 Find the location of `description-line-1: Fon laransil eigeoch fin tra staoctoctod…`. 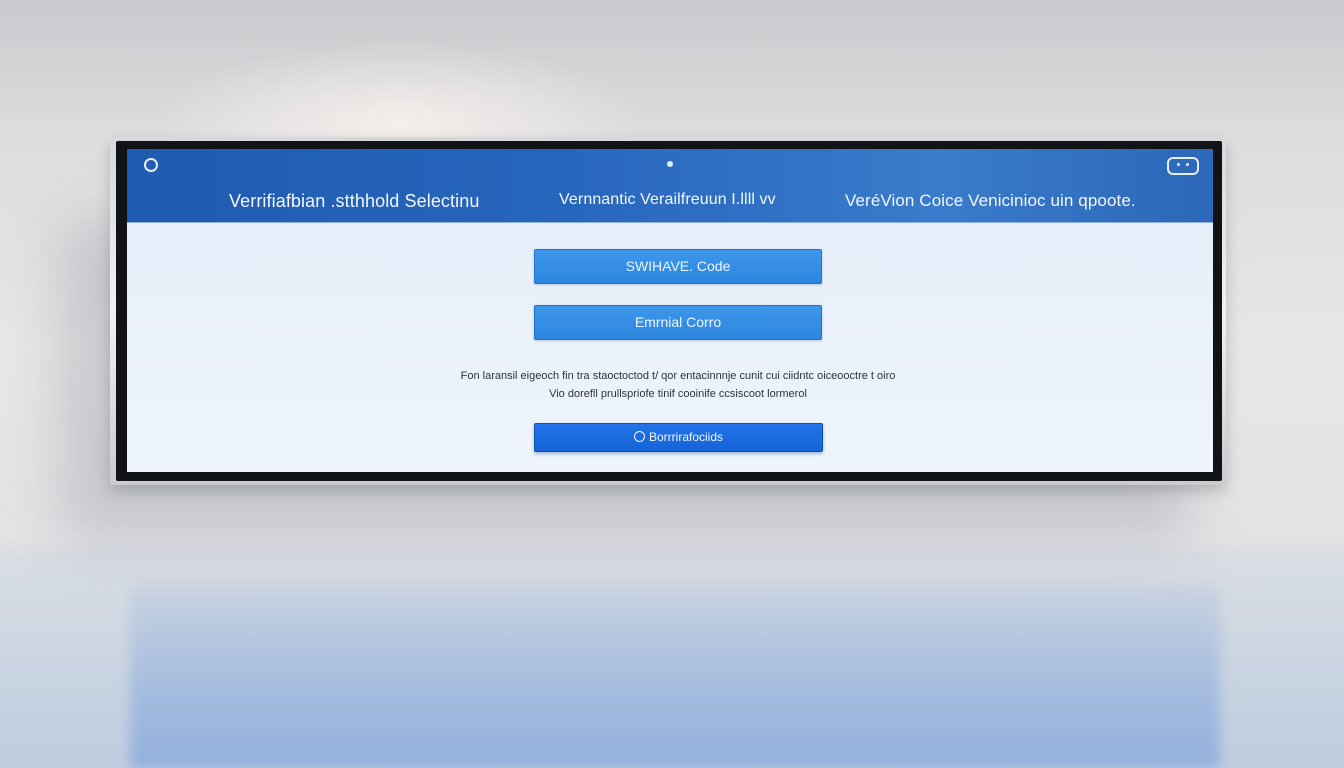

description-line-1: Fon laransil eigeoch fin tra staoctoctod… is located at coordinates (678, 376).